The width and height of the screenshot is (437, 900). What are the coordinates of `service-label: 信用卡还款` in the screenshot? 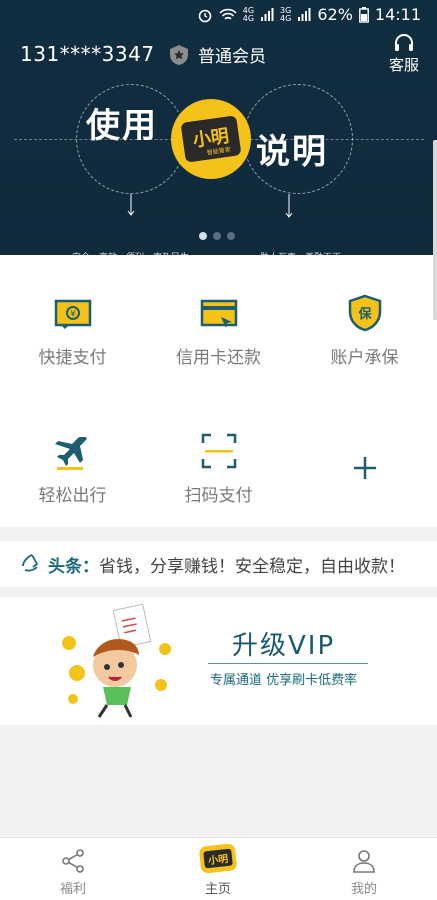 It's located at (218, 358).